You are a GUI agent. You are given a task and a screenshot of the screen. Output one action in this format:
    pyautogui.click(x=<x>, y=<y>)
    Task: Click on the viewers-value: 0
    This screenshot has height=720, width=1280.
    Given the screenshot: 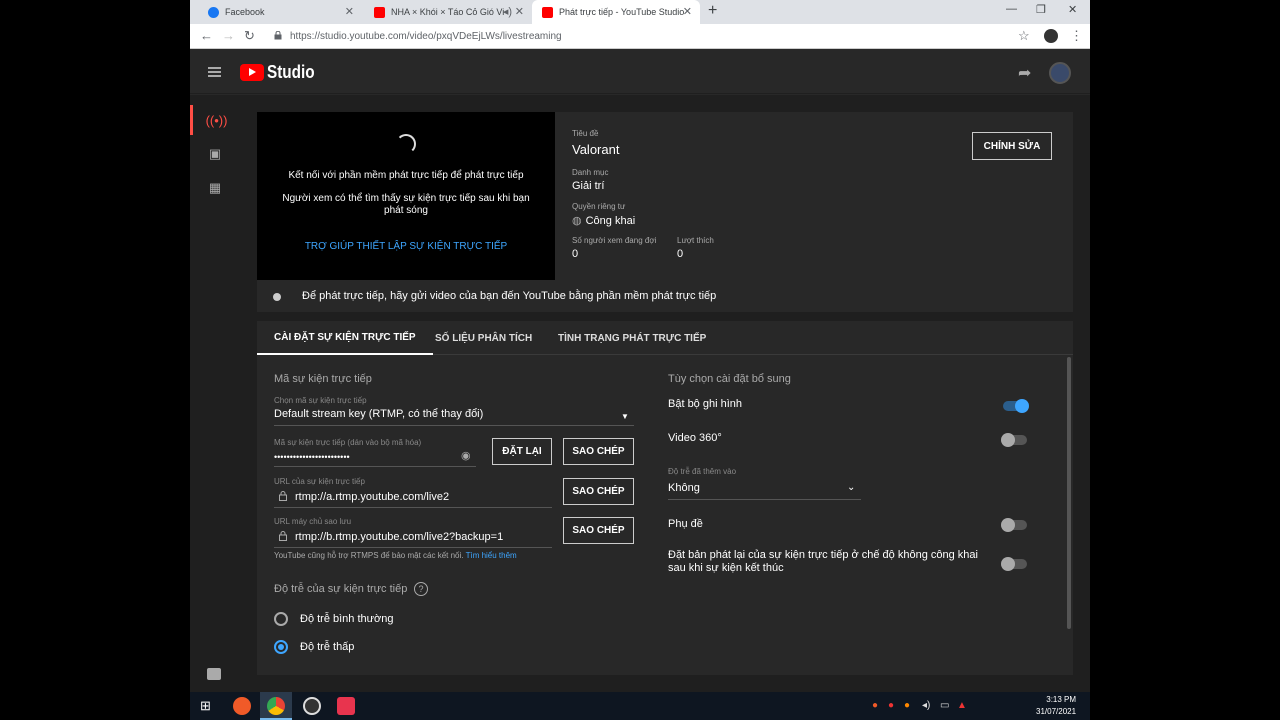 What is the action you would take?
    pyautogui.click(x=575, y=254)
    